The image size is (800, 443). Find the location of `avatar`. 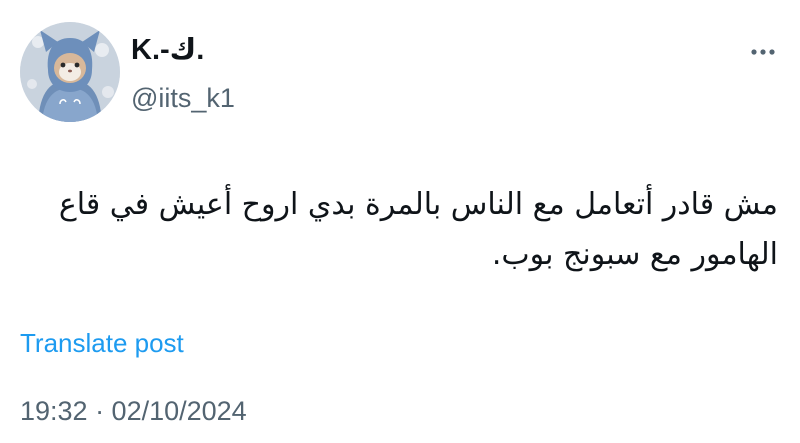

avatar is located at coordinates (70, 72).